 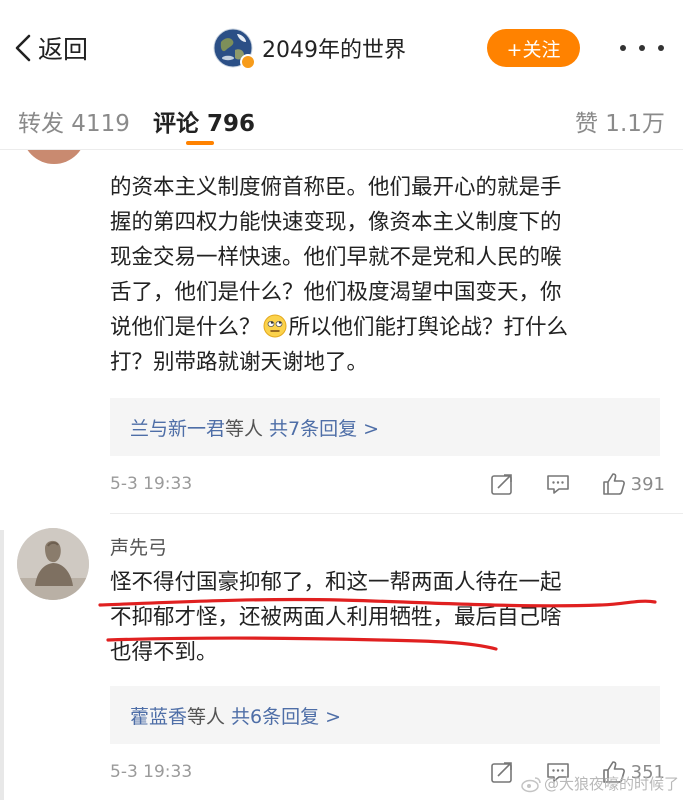 I want to click on reply-button, so click(x=558, y=484).